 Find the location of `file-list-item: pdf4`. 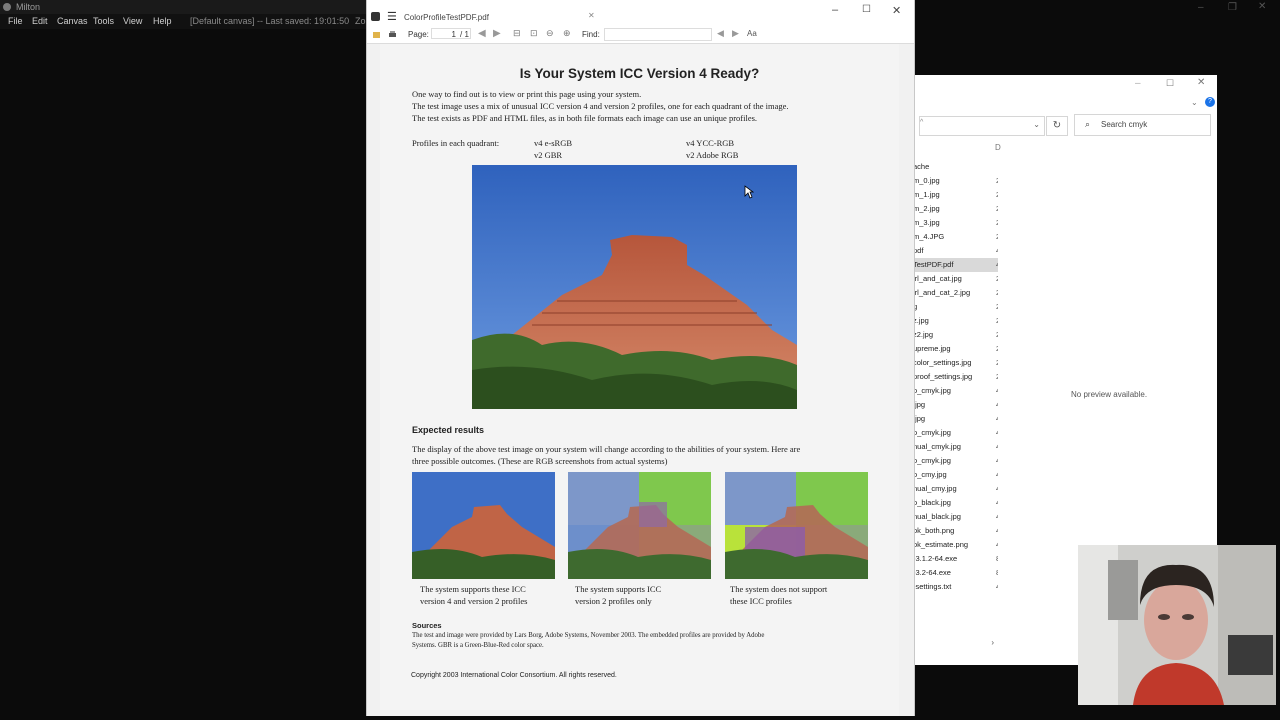

file-list-item: pdf4 is located at coordinates (955, 251).